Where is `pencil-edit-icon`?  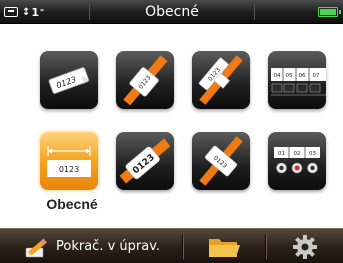
pencil-edit-icon is located at coordinates (36, 247).